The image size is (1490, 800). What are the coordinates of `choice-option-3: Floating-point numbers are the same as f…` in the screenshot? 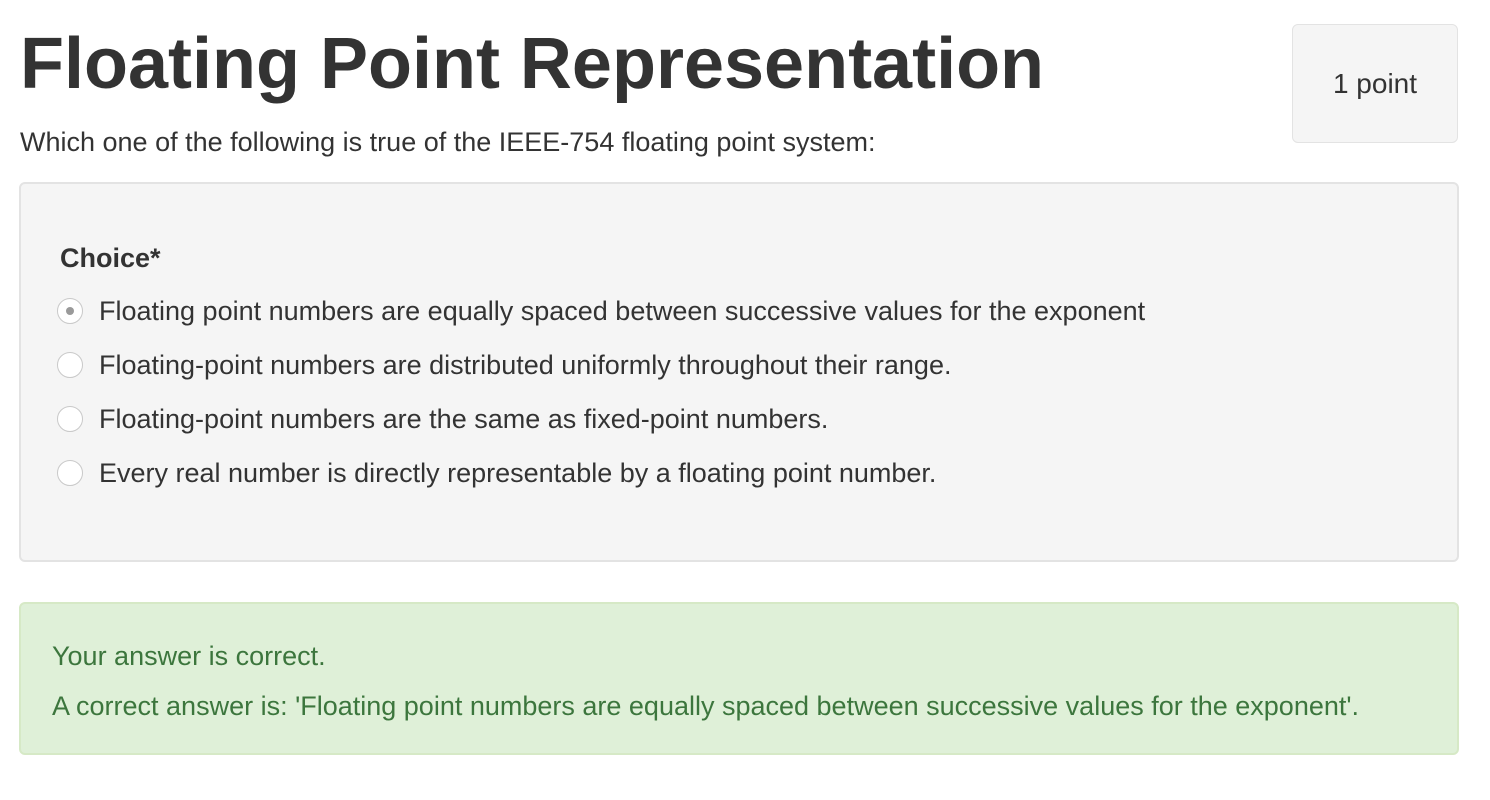 It's located at (442, 419).